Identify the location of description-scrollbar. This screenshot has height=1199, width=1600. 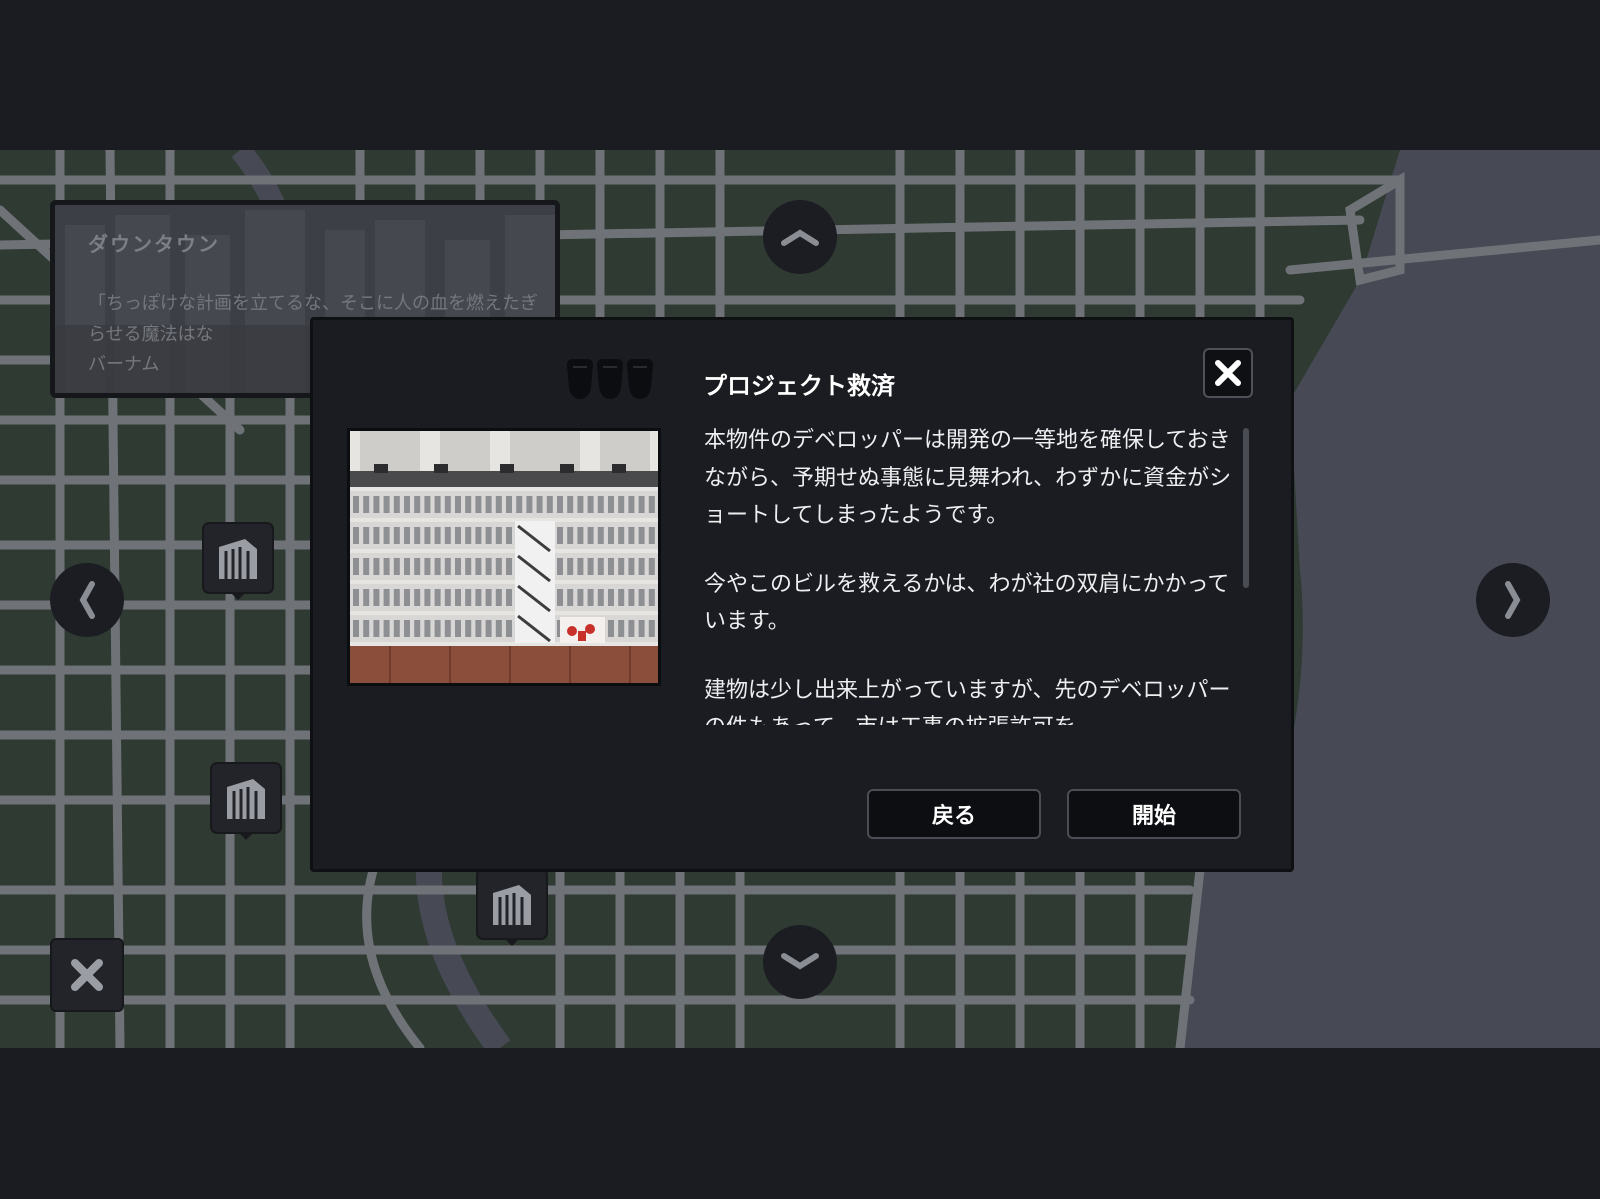
(1246, 578).